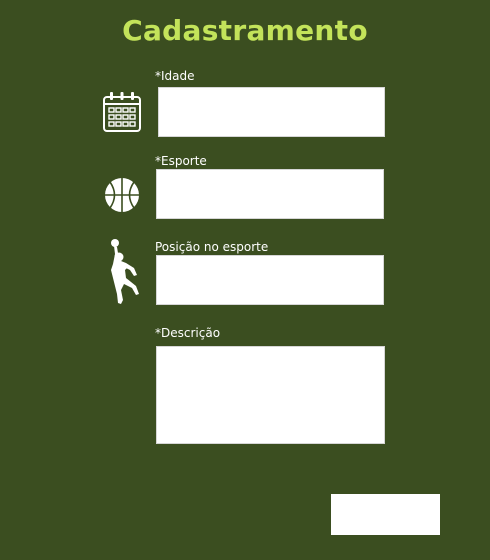 The height and width of the screenshot is (560, 490). I want to click on posicao-input, so click(270, 280).